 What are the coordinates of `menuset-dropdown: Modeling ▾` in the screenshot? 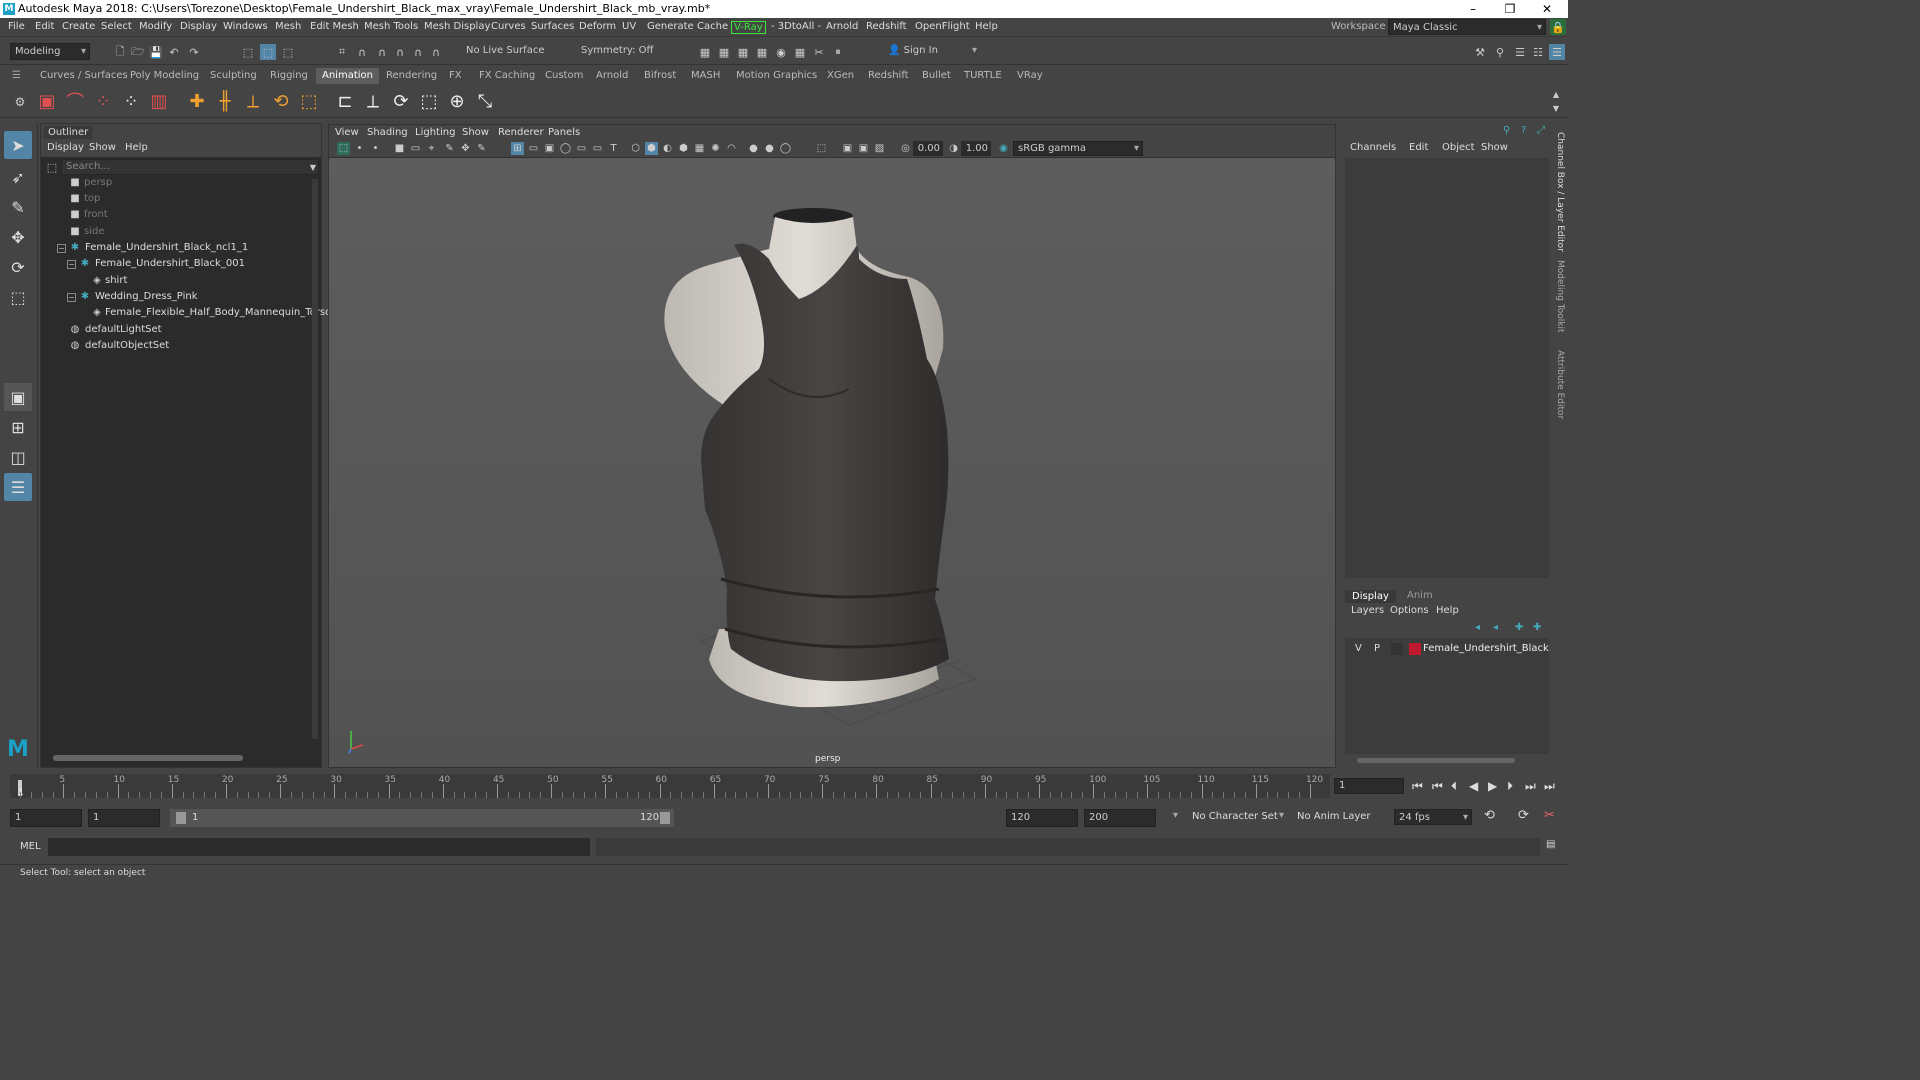 It's located at (50, 51).